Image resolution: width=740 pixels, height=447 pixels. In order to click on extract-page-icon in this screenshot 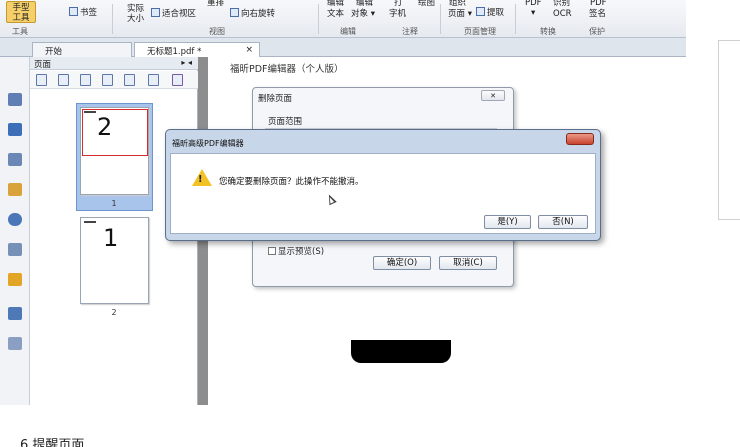, I will do `click(129, 80)`.